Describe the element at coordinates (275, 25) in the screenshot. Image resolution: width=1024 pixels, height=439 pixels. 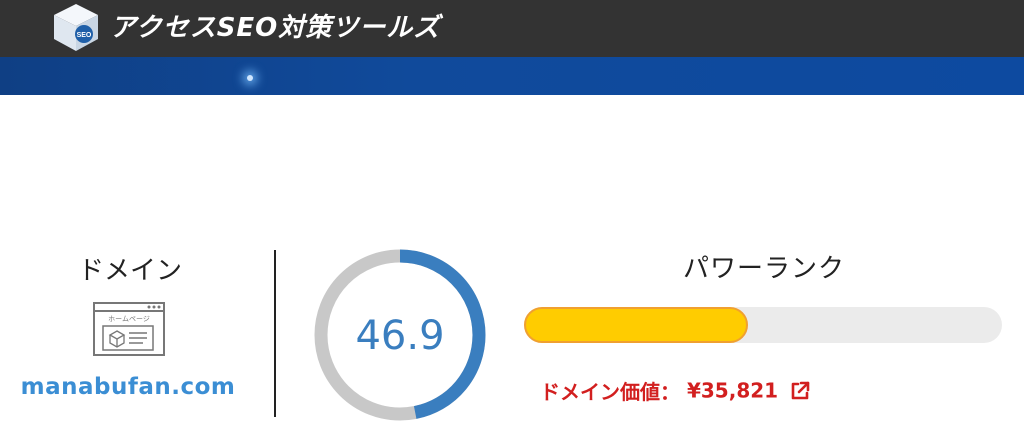
I see `site-brand: アクセスSEO対策ツールズ` at that location.